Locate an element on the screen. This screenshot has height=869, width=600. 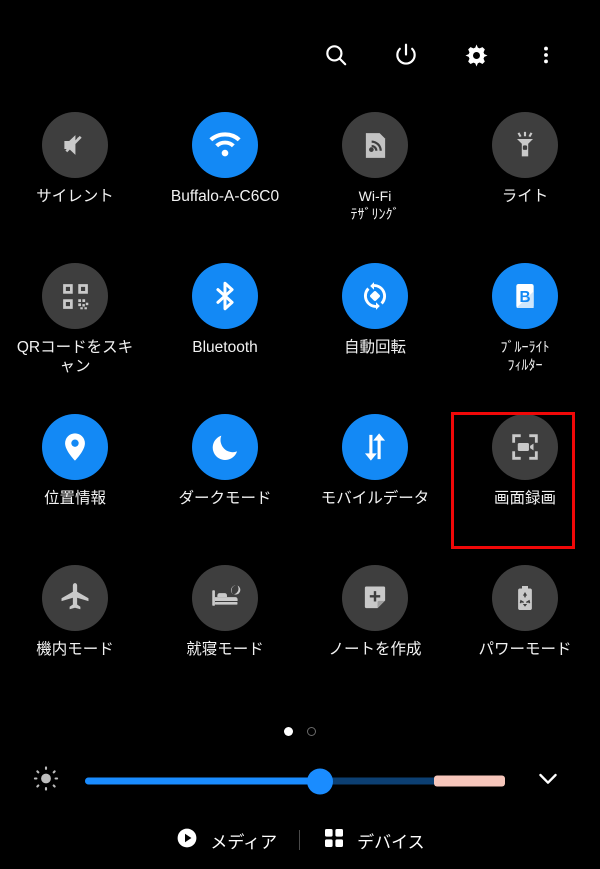
media-button: メディア is located at coordinates (226, 840).